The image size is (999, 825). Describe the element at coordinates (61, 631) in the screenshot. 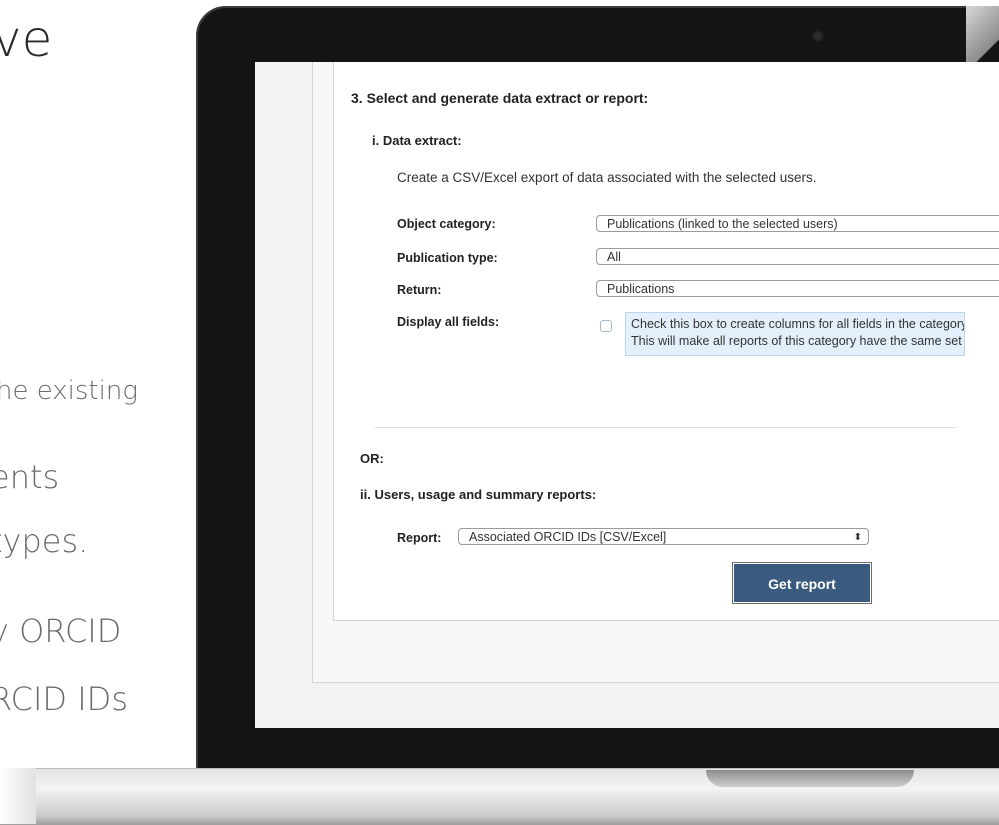

I see `slide-text-line: y ORCID` at that location.